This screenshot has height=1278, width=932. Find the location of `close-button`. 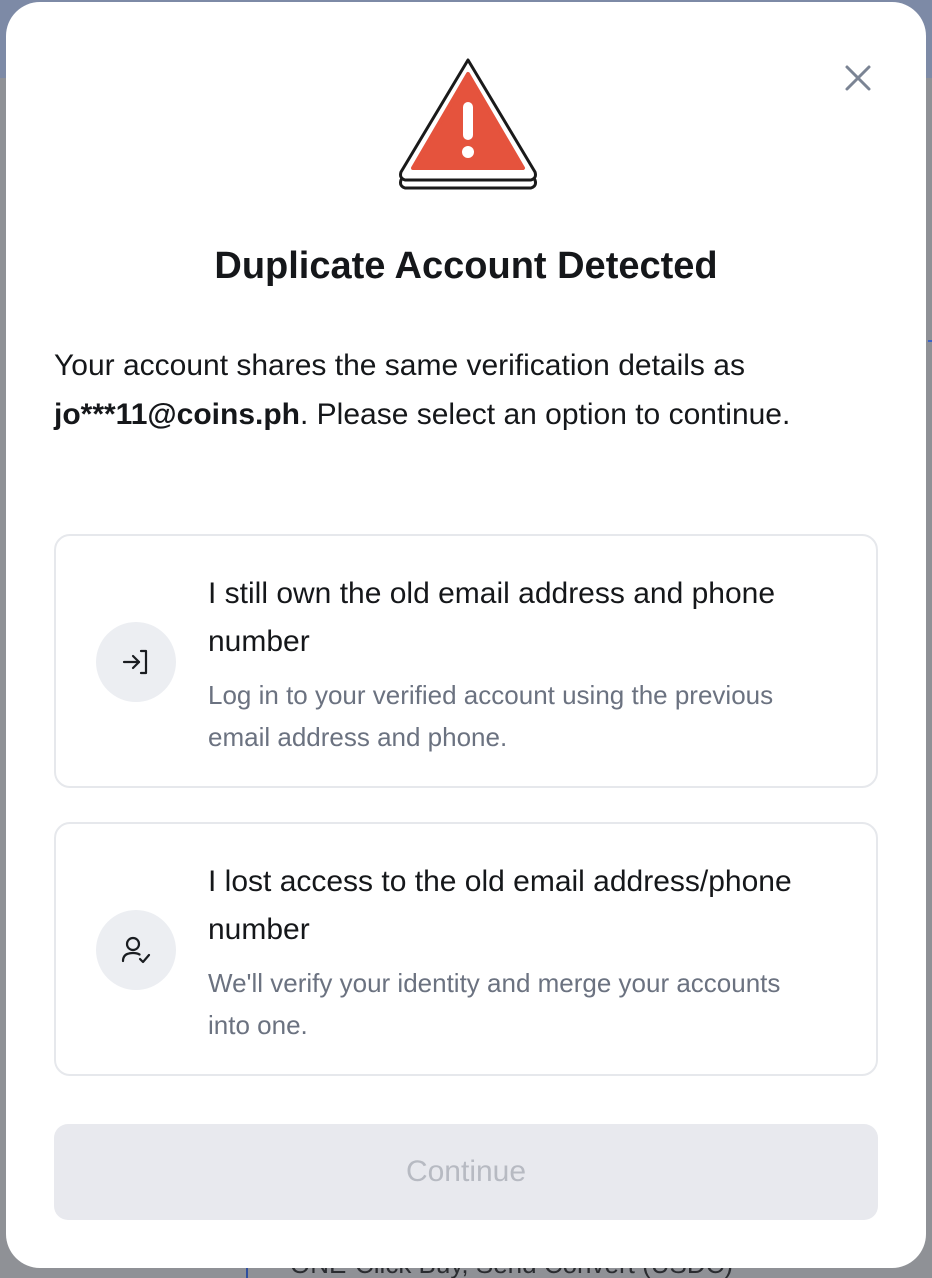

close-button is located at coordinates (858, 78).